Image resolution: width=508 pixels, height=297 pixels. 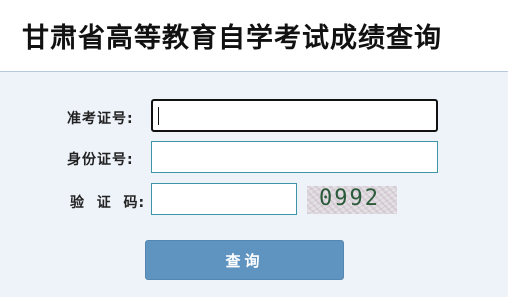 What do you see at coordinates (232, 38) in the screenshot?
I see `page-title: 甘肃省高等教育自学考试成绩查询` at bounding box center [232, 38].